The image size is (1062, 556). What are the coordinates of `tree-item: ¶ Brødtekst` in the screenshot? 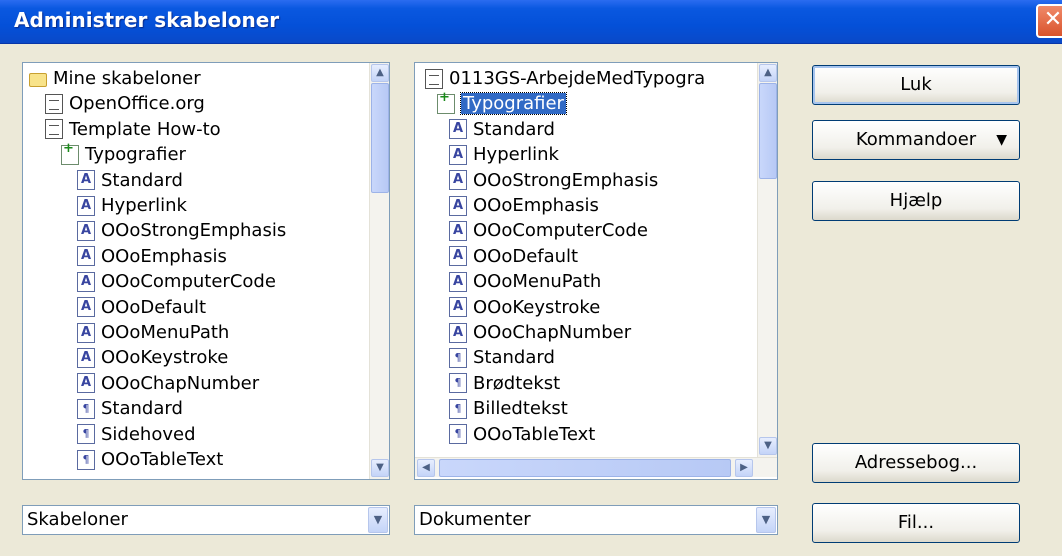 It's located at (504, 383).